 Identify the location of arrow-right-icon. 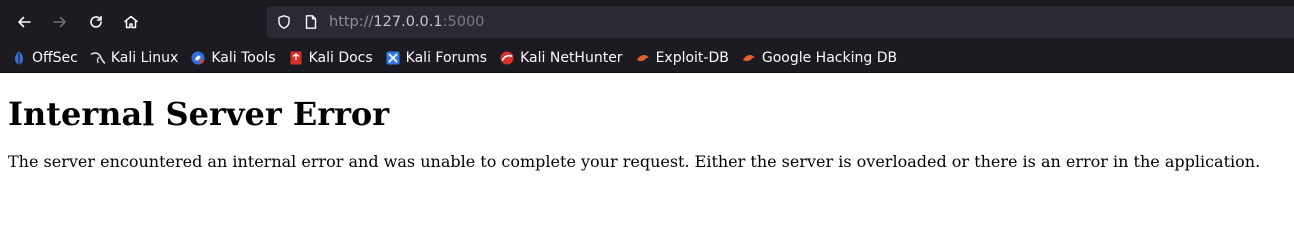
(59, 22).